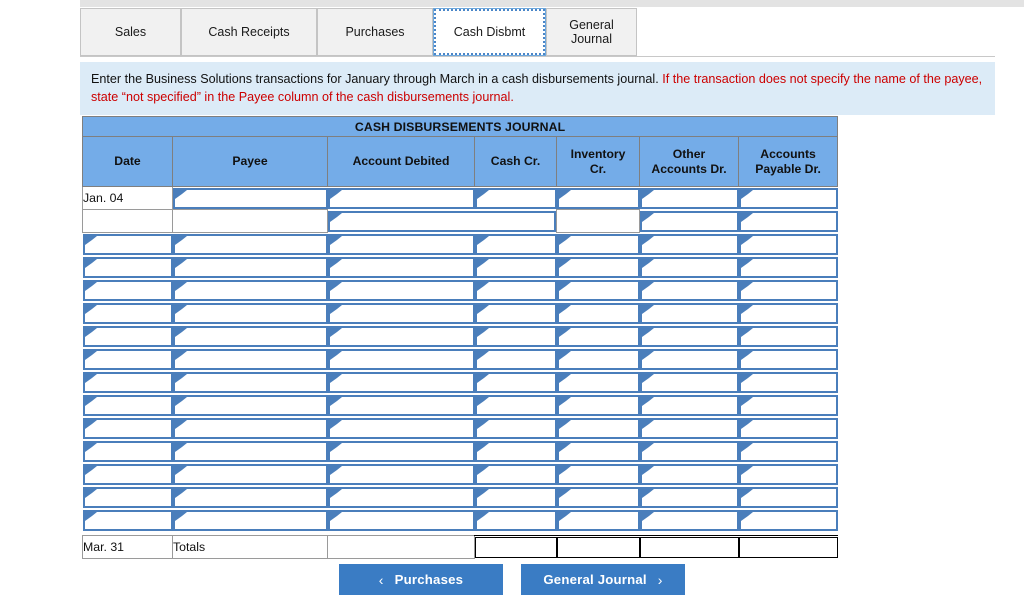  I want to click on totals-cell-other-accounts-dr, so click(689, 547).